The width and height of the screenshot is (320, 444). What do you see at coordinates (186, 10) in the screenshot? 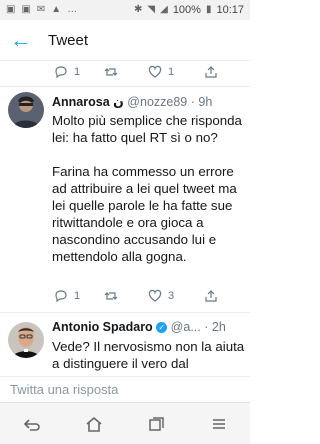
I see `battery-percent: 100%` at bounding box center [186, 10].